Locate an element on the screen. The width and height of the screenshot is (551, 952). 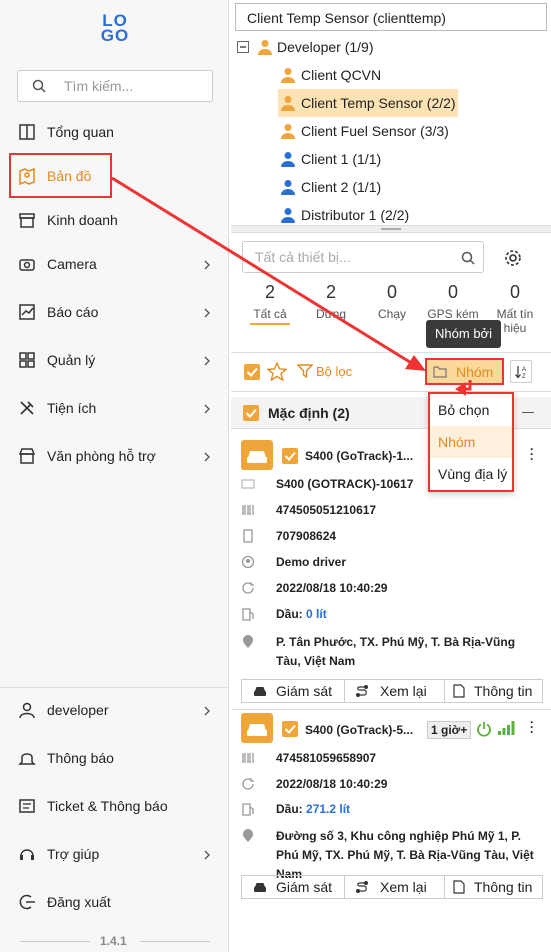
sidebar-item-logout: Đăng xuất is located at coordinates (114, 902).